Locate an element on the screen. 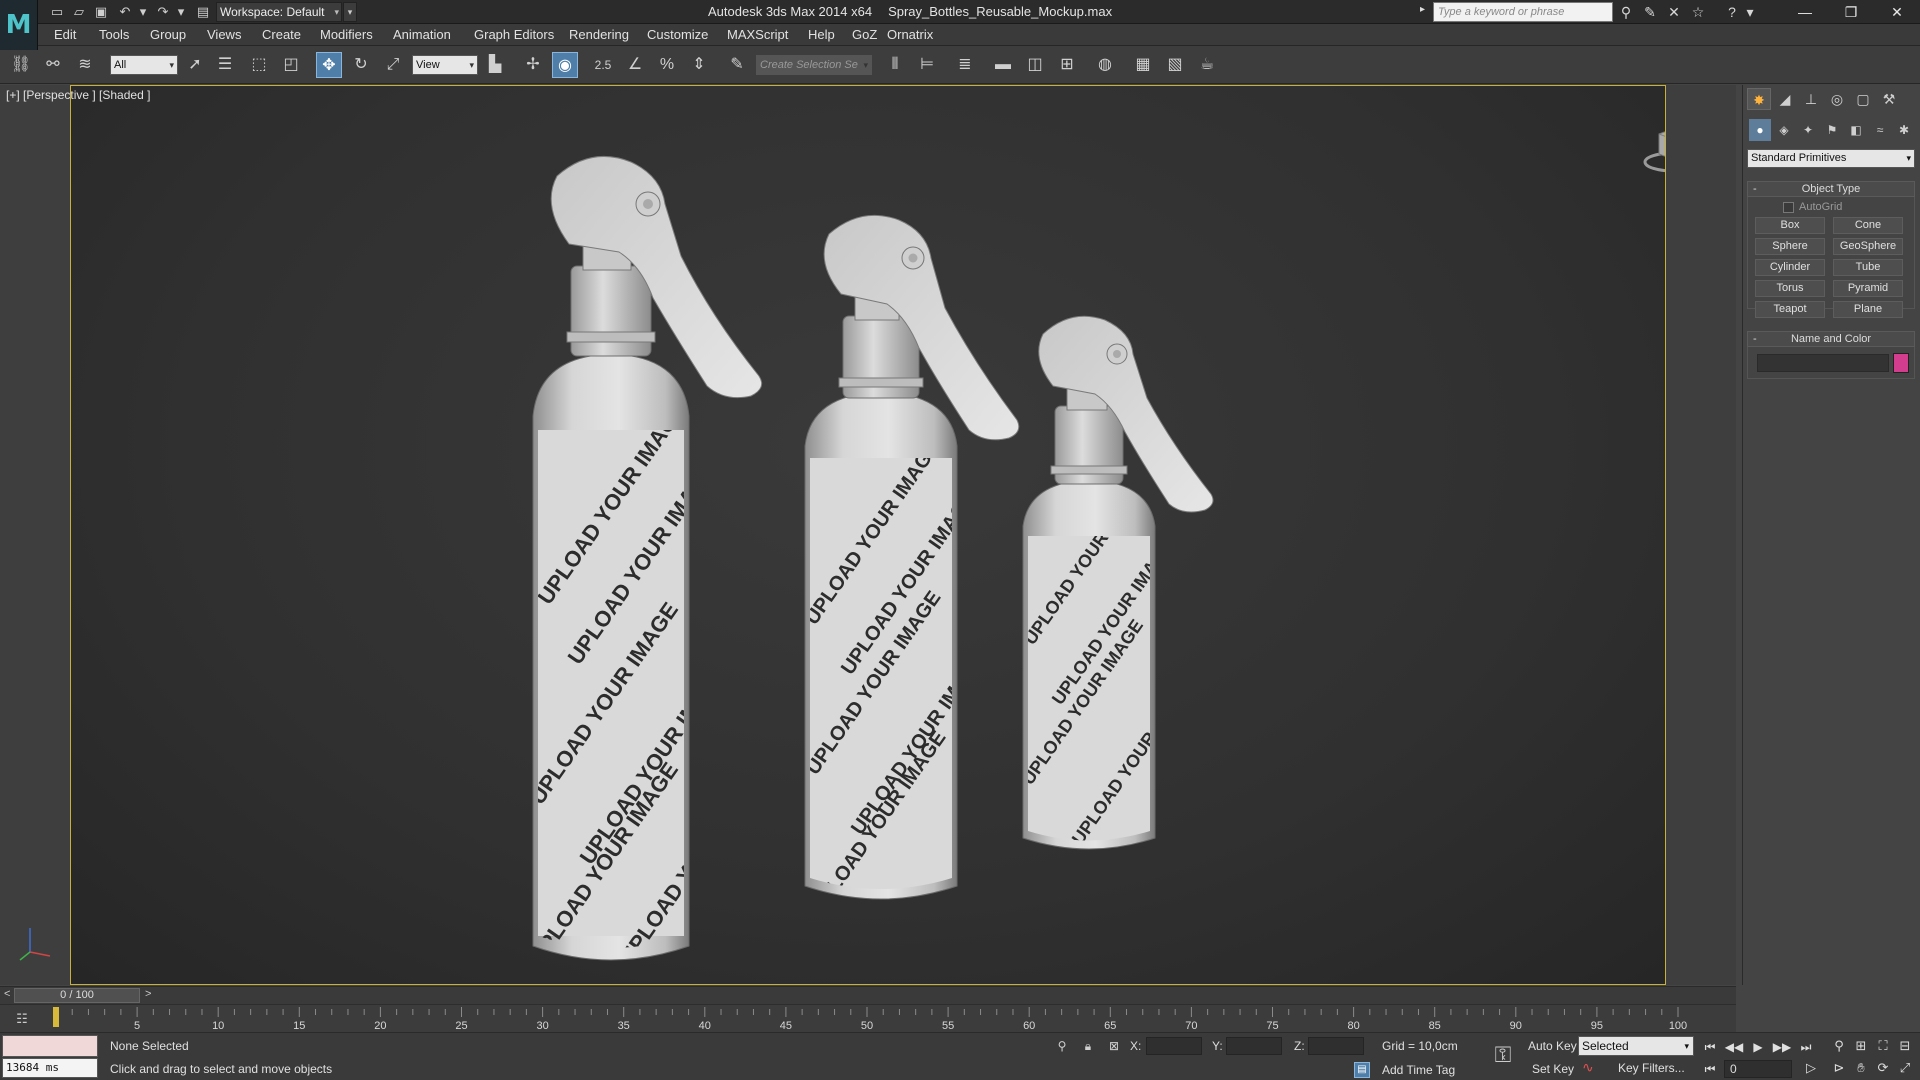 The image size is (1920, 1080). spinner-snap-icon: ⇕ is located at coordinates (699, 65).